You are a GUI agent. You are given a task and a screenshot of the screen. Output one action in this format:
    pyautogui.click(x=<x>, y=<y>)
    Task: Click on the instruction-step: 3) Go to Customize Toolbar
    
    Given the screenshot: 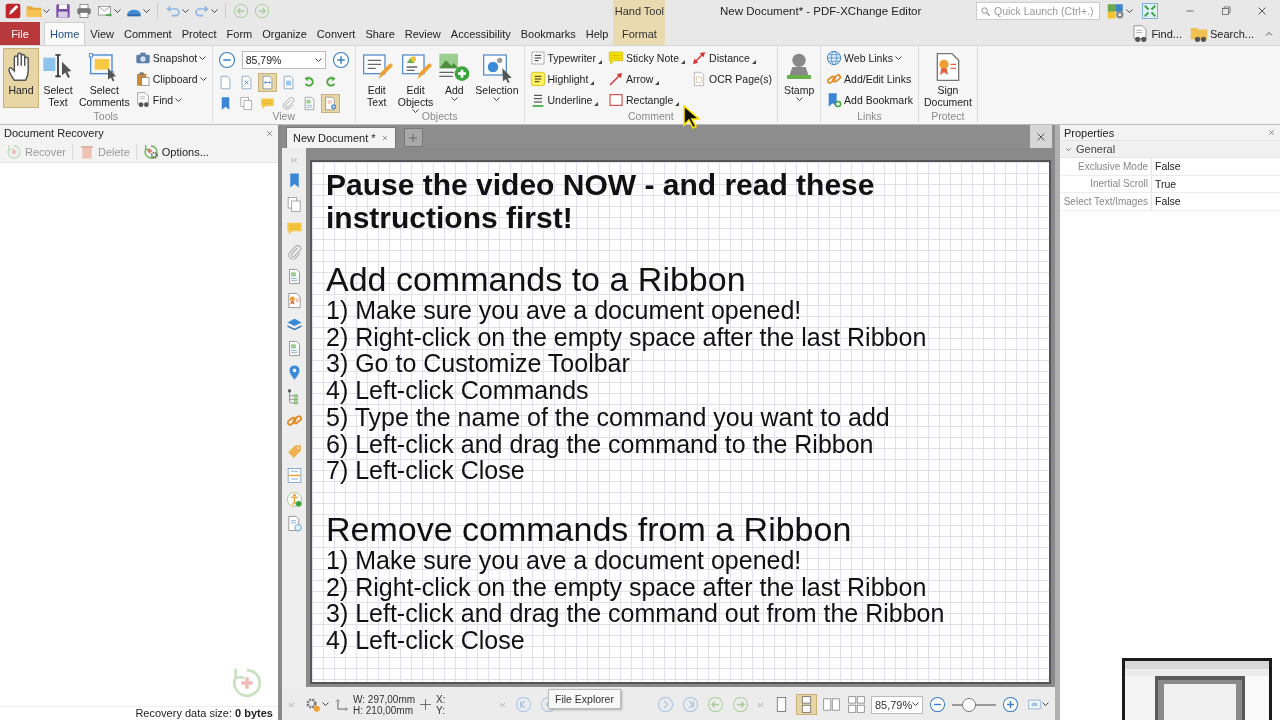 What is the action you would take?
    pyautogui.click(x=682, y=364)
    